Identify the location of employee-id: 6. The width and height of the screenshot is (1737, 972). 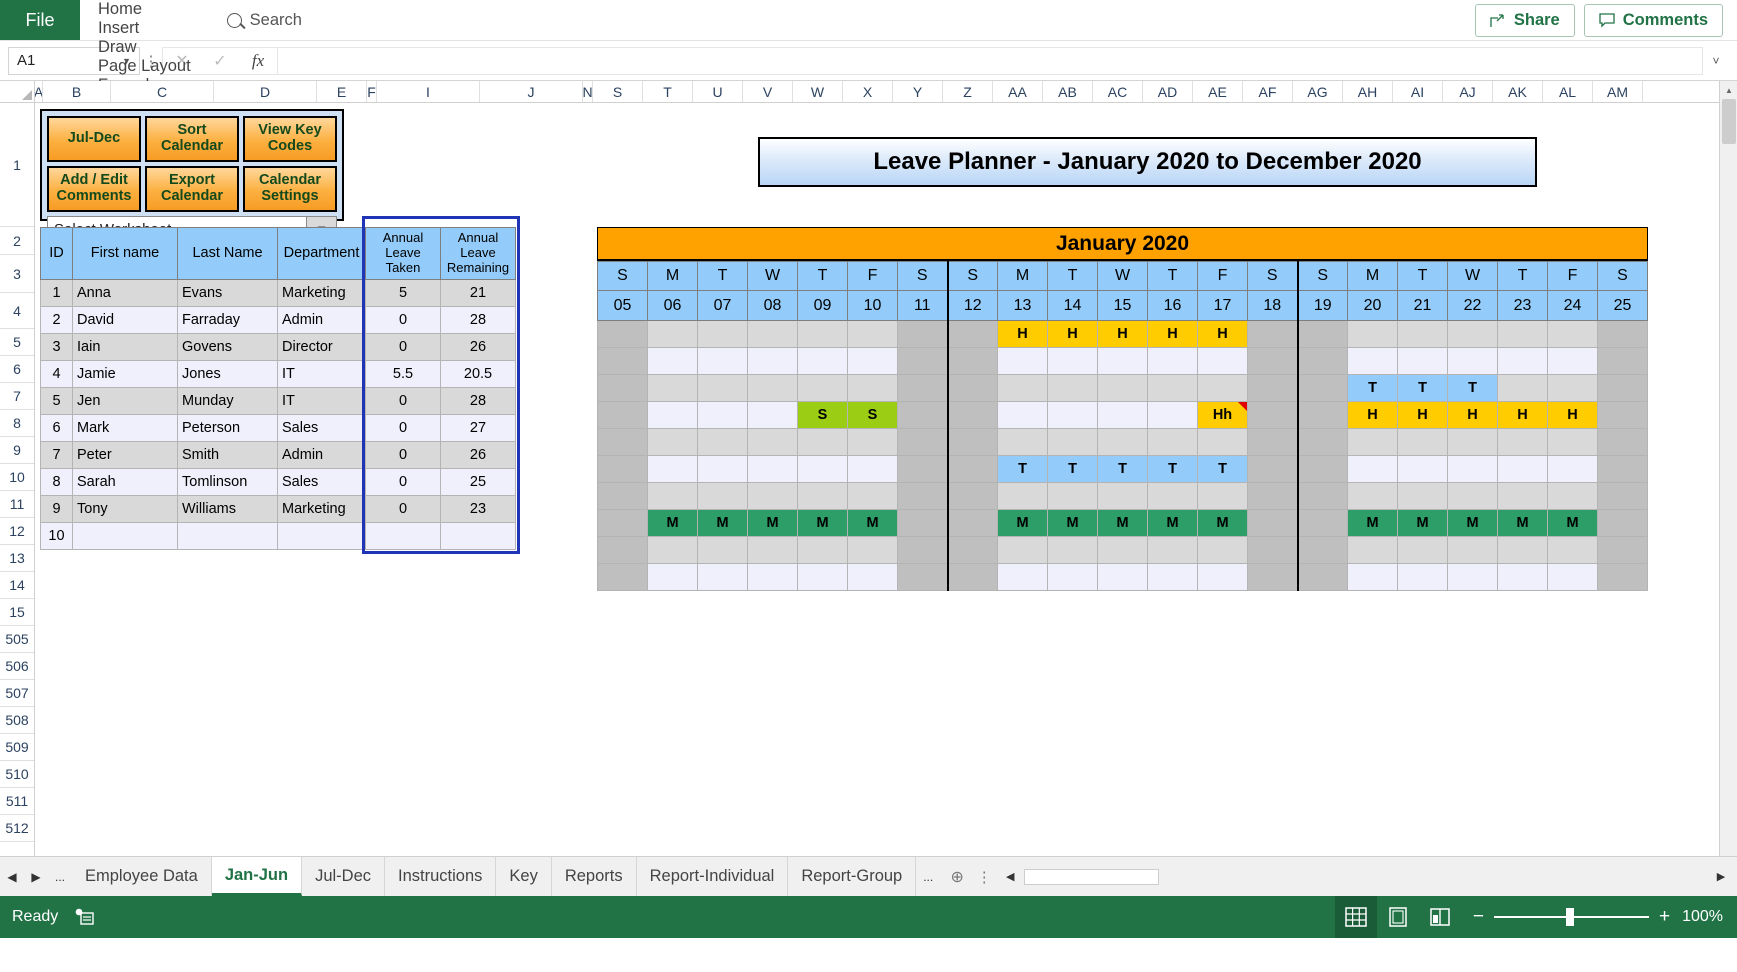
(56, 428).